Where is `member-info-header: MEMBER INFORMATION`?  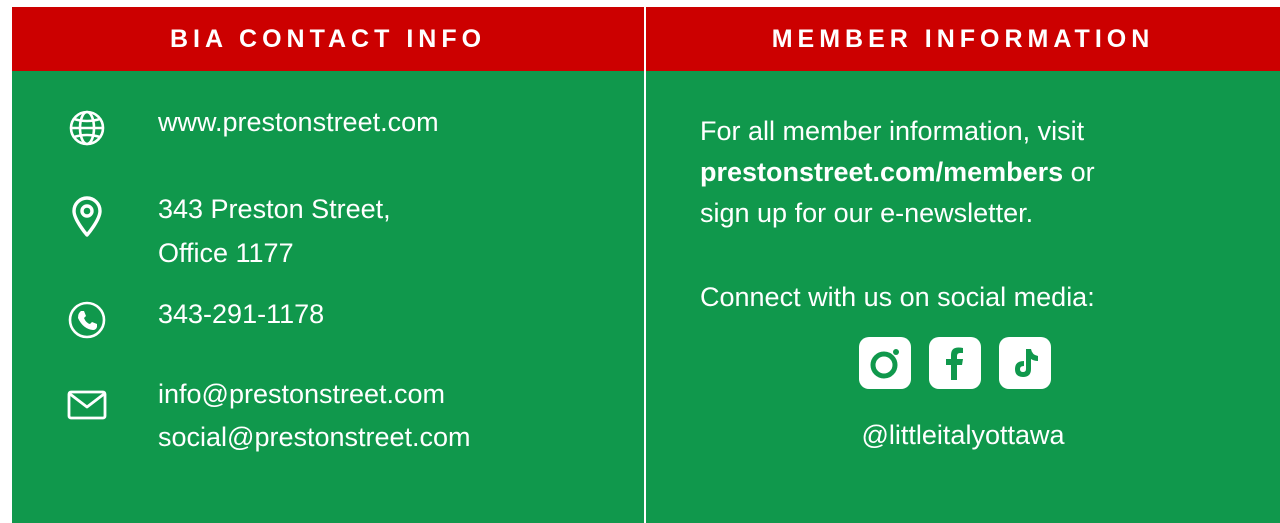
member-info-header: MEMBER INFORMATION is located at coordinates (963, 39).